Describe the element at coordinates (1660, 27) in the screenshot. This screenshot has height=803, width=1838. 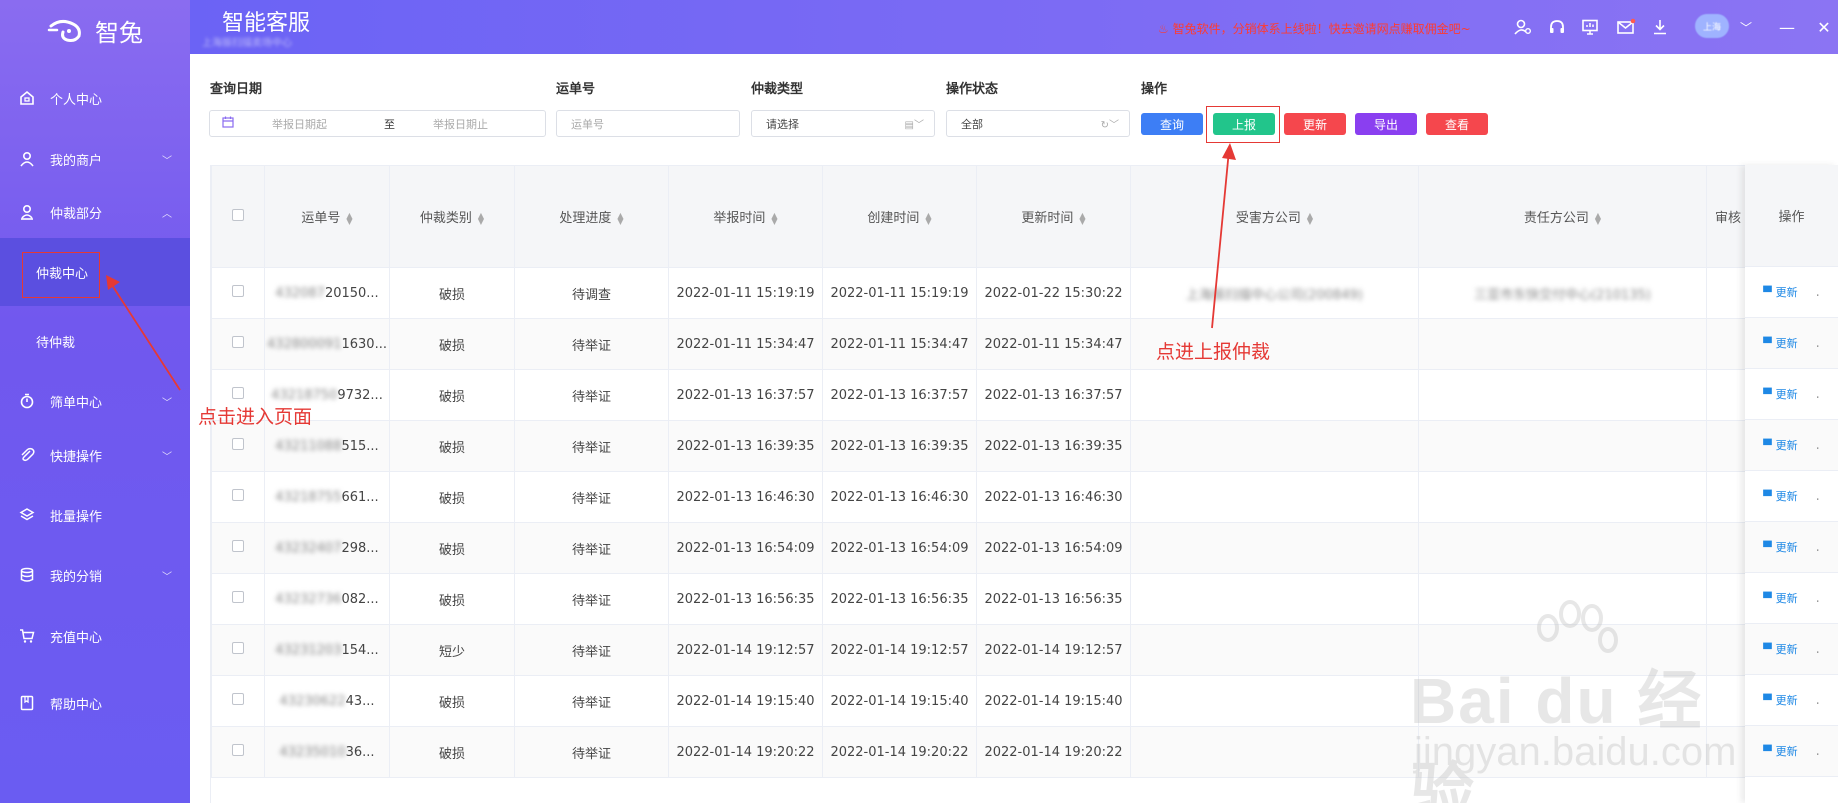
I see `download-icon` at that location.